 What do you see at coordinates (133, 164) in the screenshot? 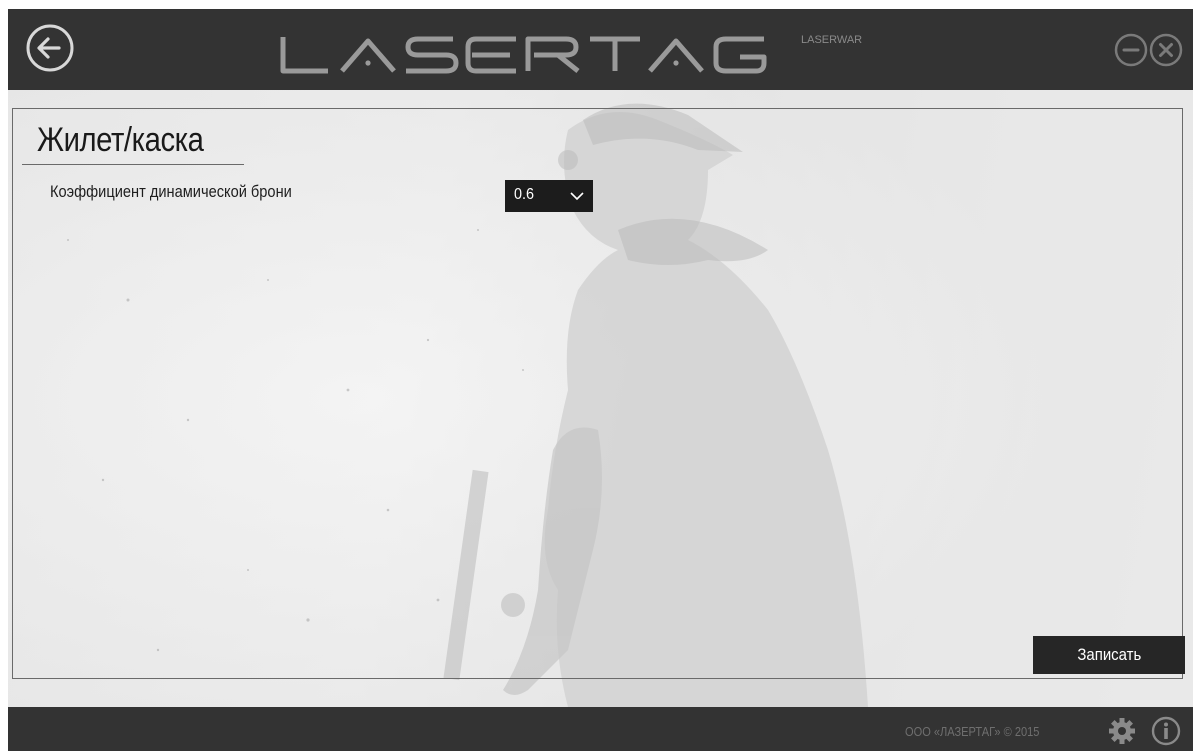
I see `title-underline` at bounding box center [133, 164].